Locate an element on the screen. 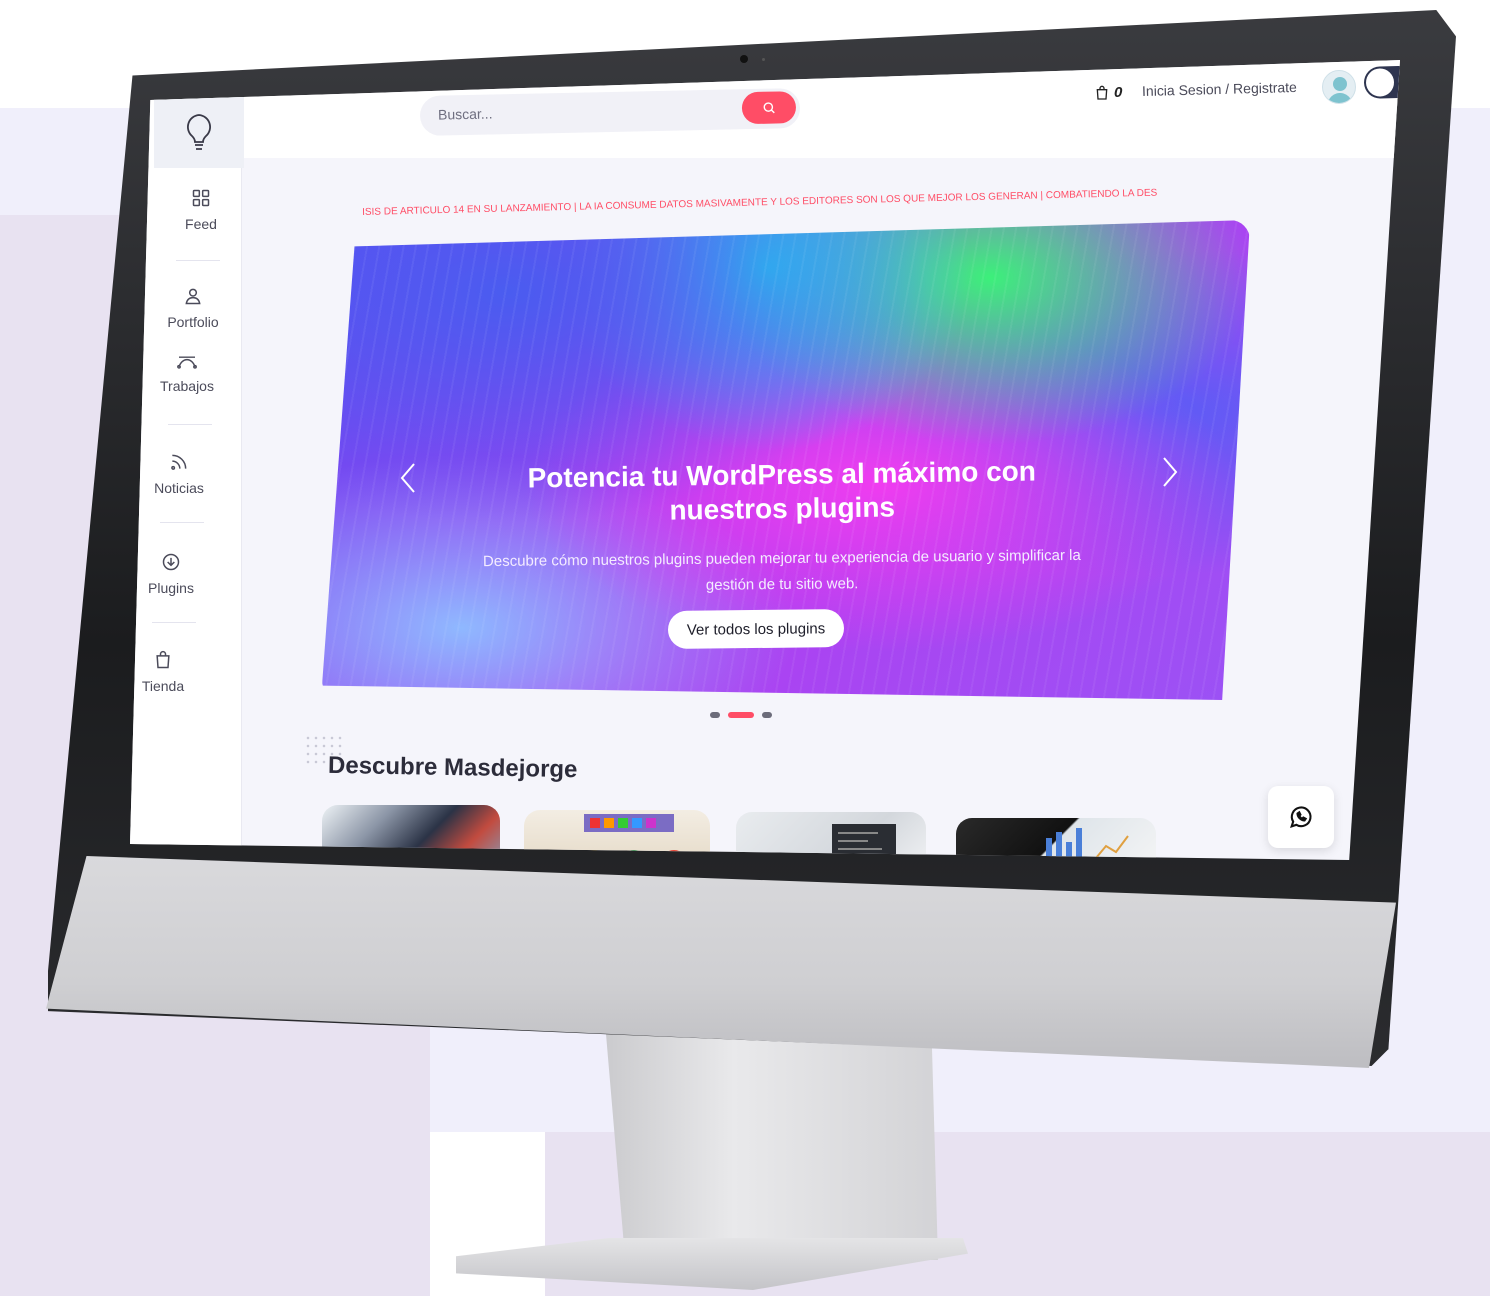 The width and height of the screenshot is (1490, 1296). logo is located at coordinates (199, 132).